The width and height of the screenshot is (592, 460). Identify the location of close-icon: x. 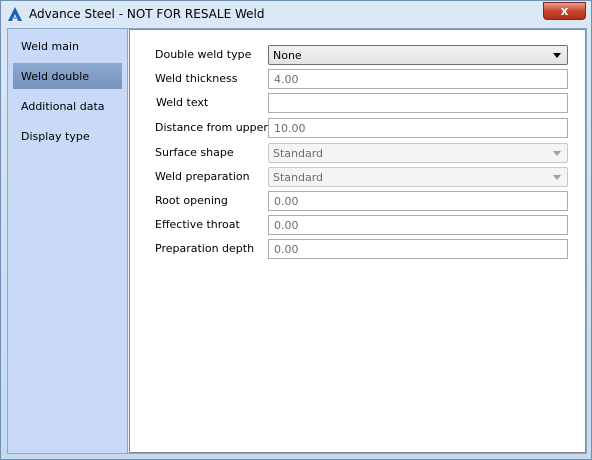
(564, 11).